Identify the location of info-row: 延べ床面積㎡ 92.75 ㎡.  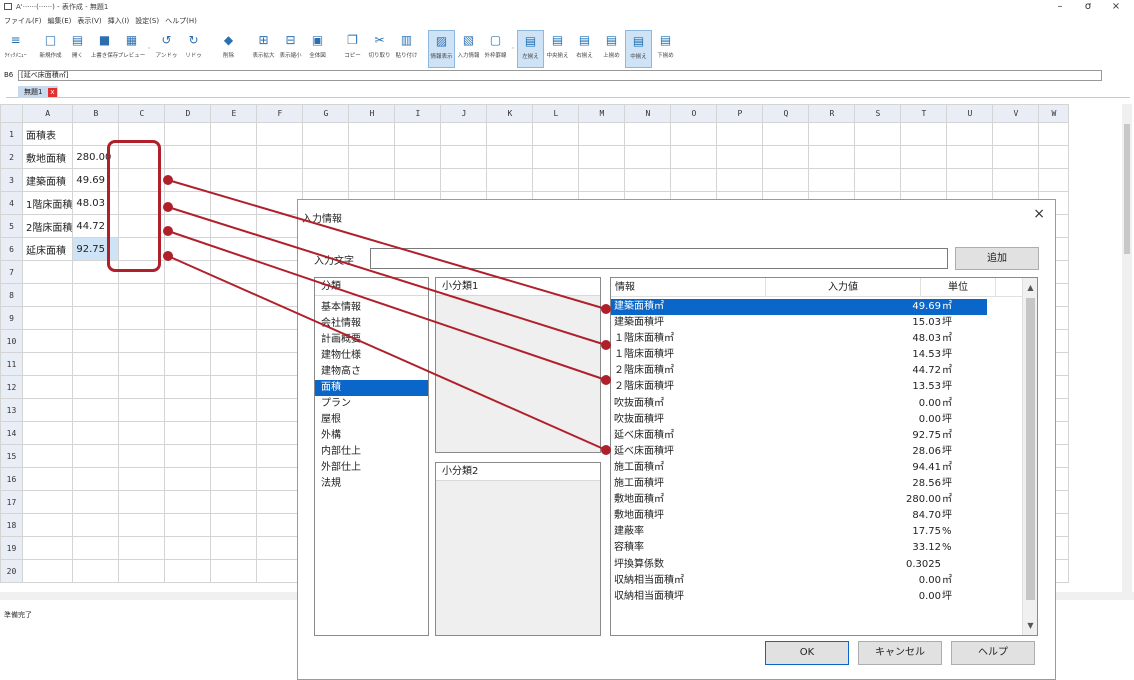
(799, 436).